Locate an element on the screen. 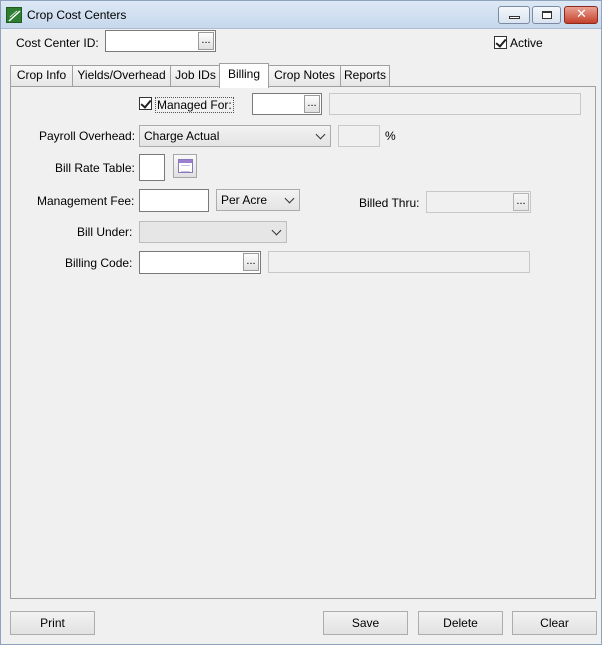  bill-rate-table-field is located at coordinates (152, 167).